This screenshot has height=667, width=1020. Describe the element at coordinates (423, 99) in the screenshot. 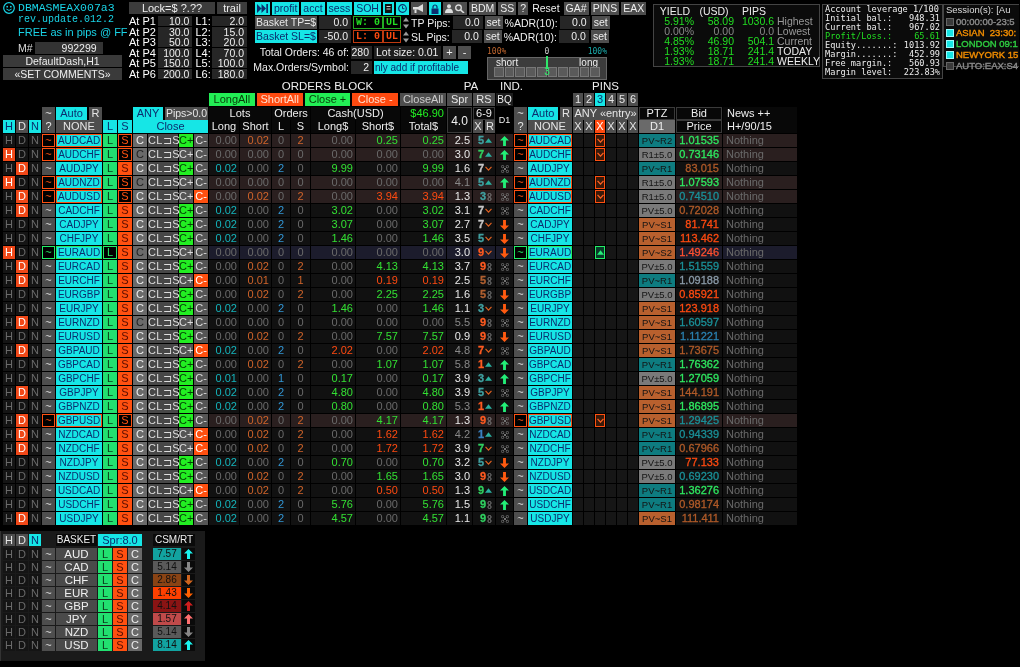

I see `bulk-action-button: CloseAll` at that location.